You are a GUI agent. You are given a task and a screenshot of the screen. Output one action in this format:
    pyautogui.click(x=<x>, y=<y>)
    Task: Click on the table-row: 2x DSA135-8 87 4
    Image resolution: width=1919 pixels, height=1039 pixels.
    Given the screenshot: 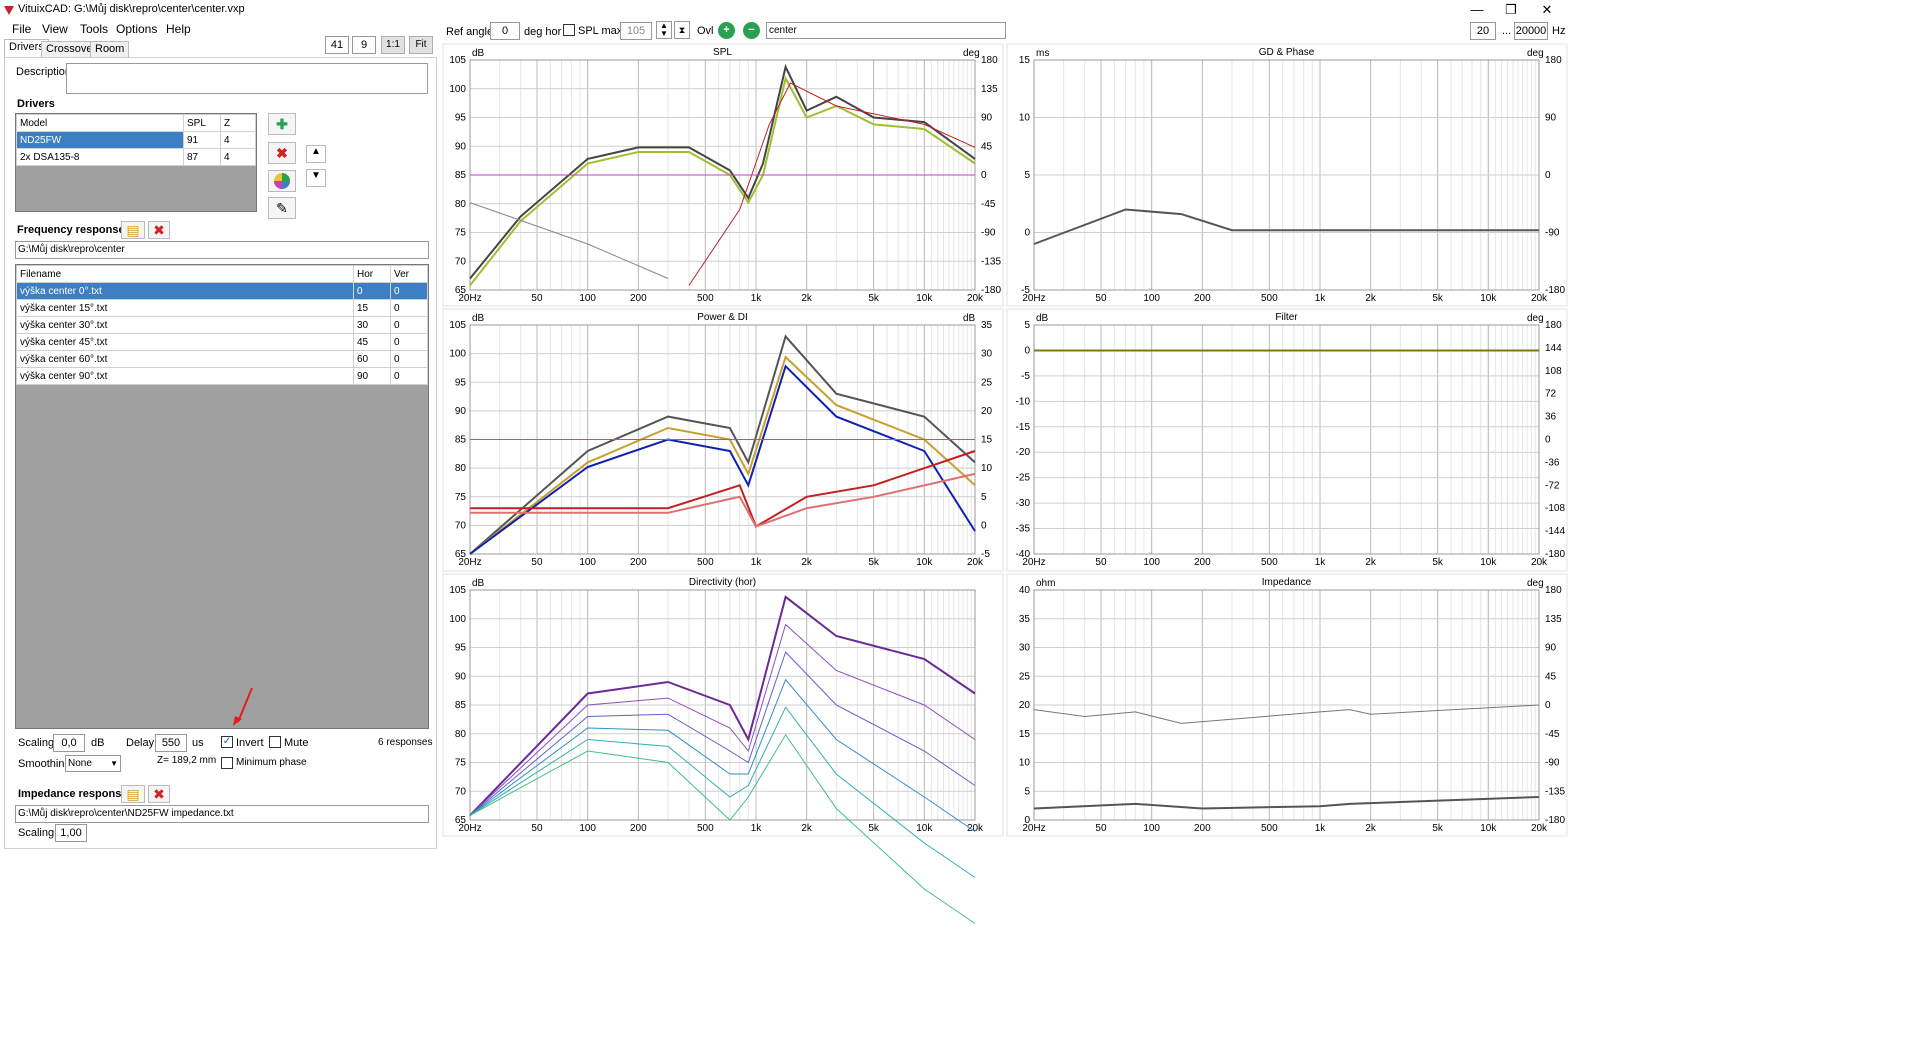 What is the action you would take?
    pyautogui.click(x=136, y=157)
    